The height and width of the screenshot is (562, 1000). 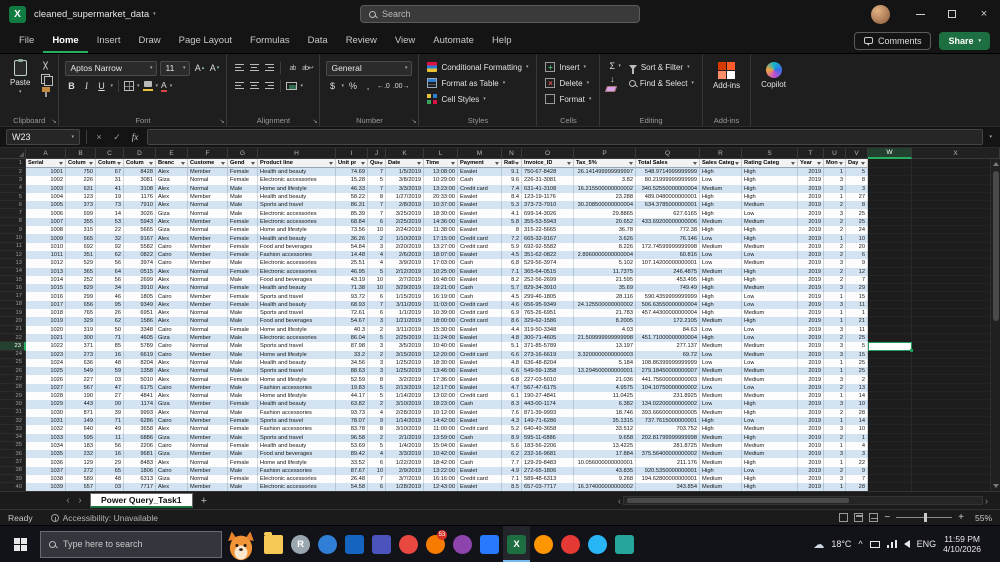 I want to click on cell: 393.66600000000005, so click(x=668, y=412).